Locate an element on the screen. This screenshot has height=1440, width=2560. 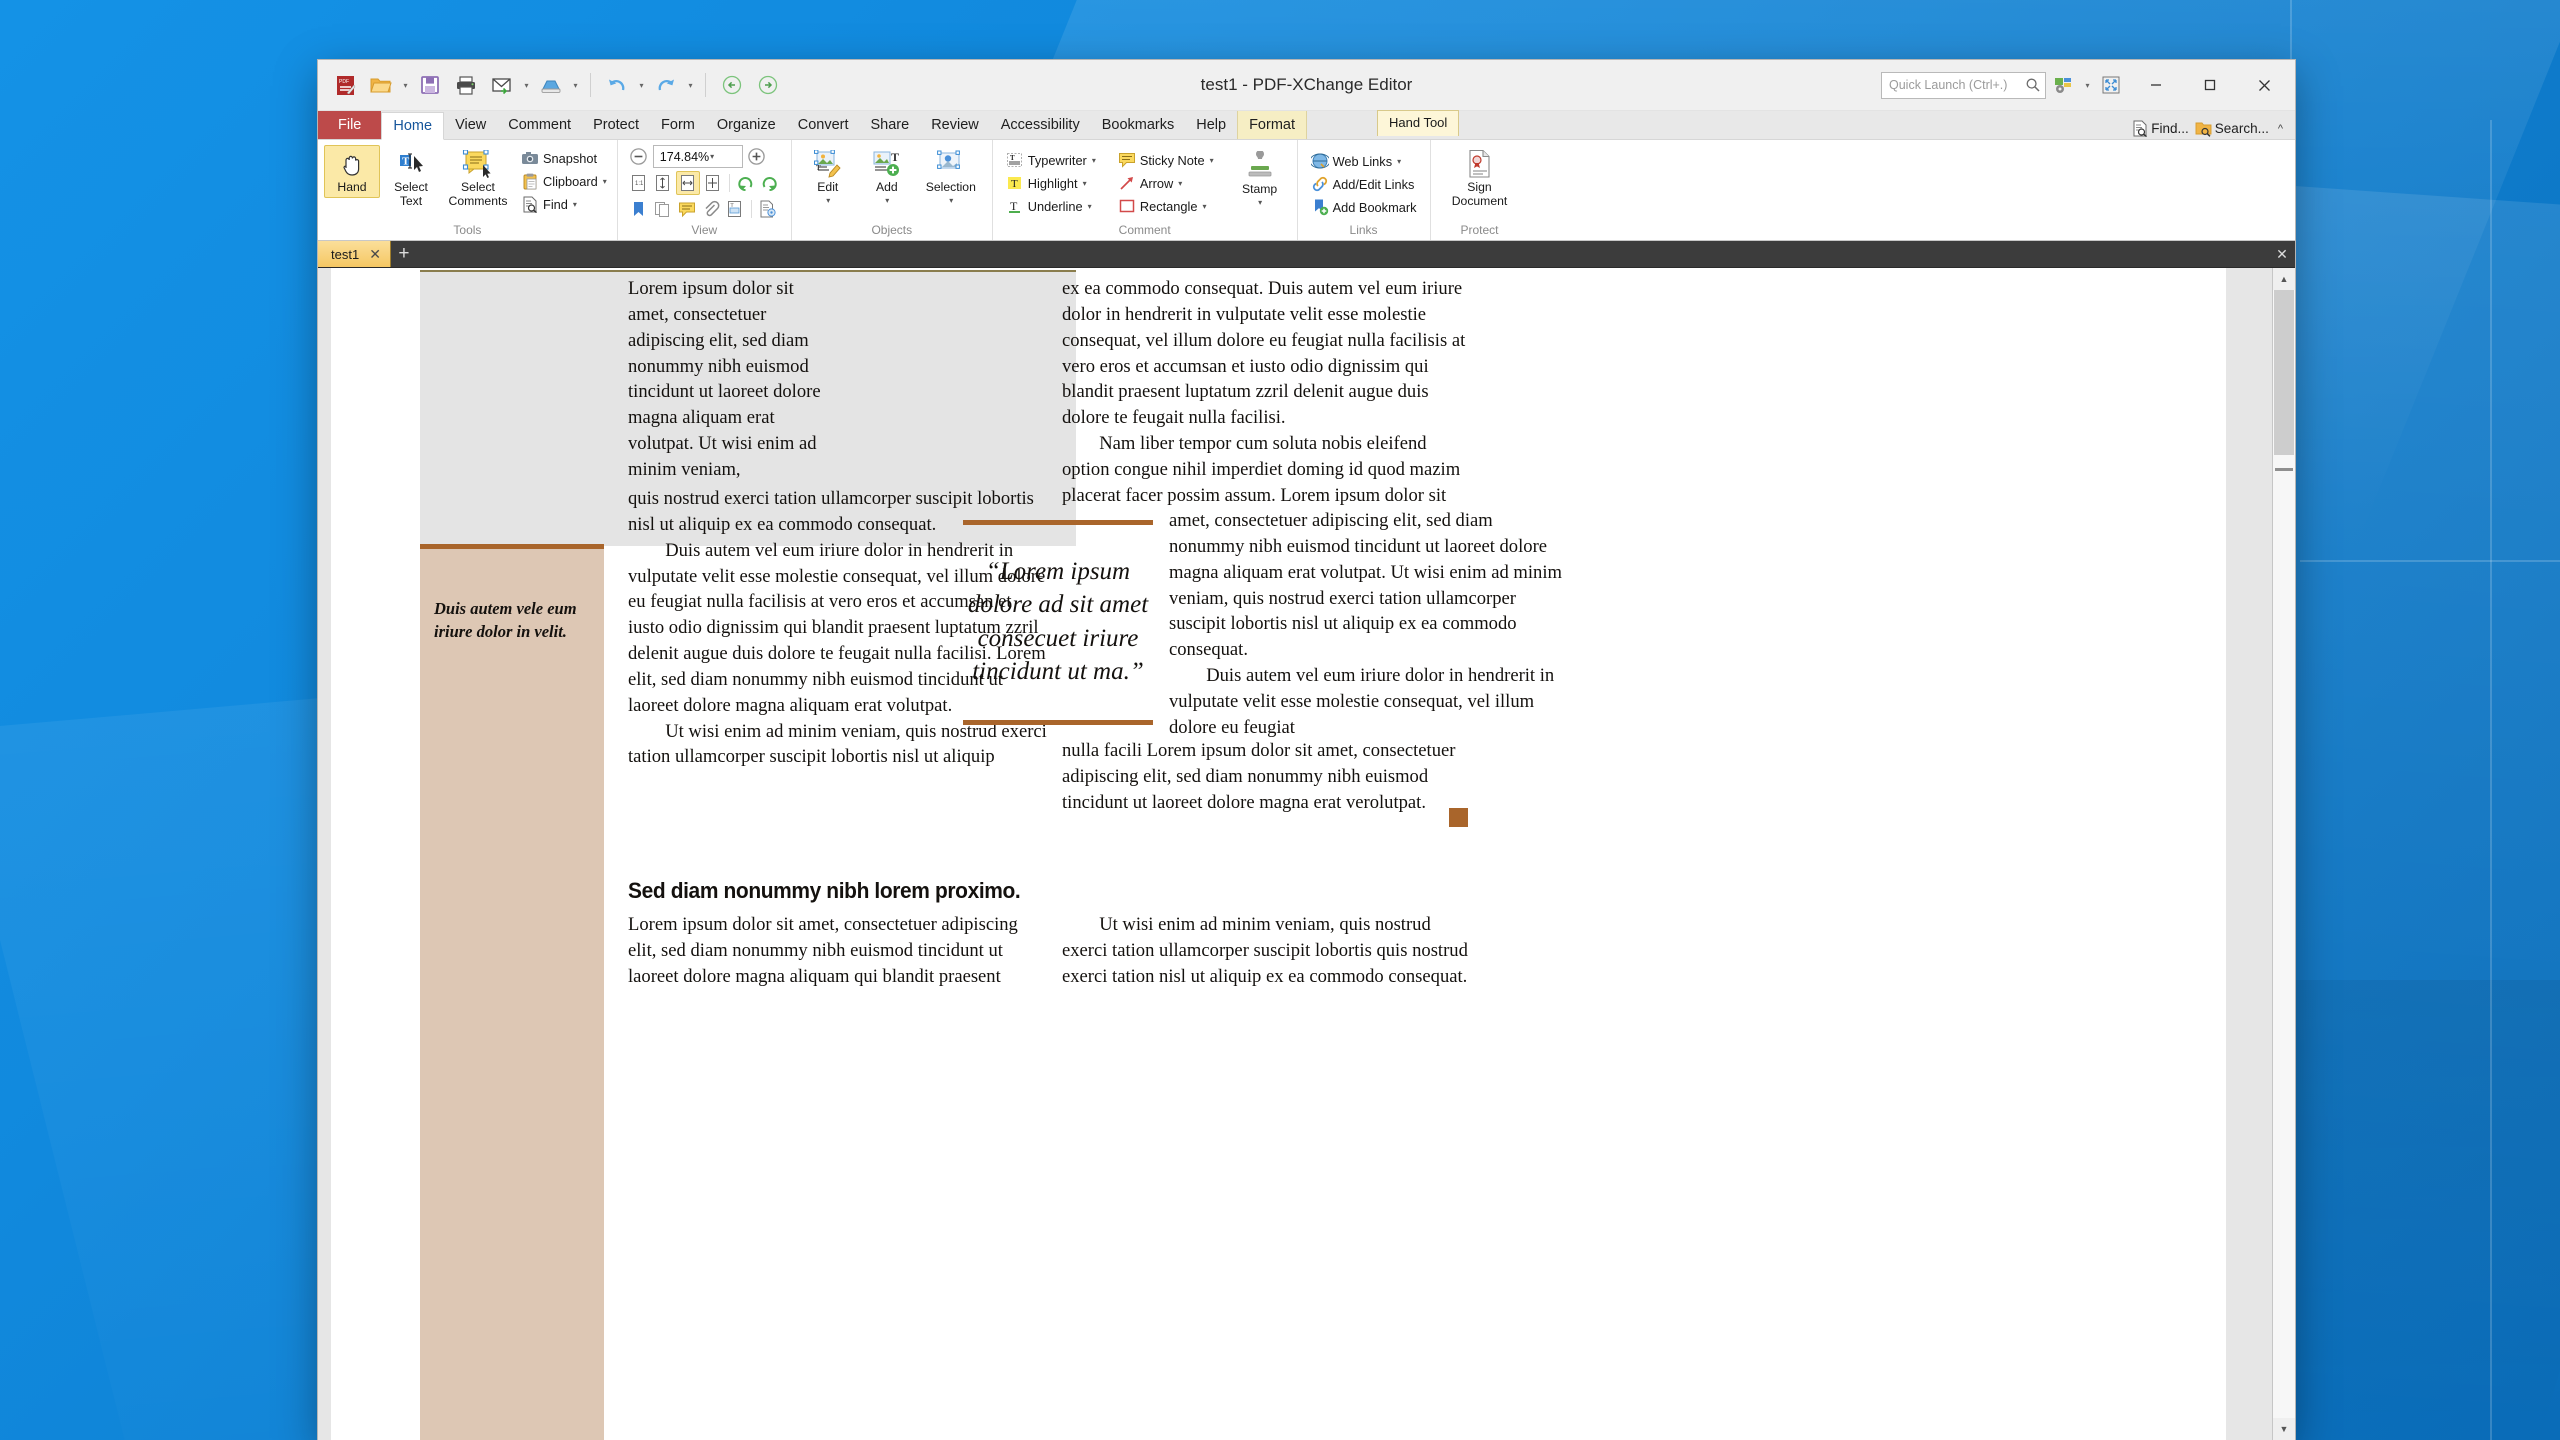
actual-size-button: 1:1 is located at coordinates (639, 183).